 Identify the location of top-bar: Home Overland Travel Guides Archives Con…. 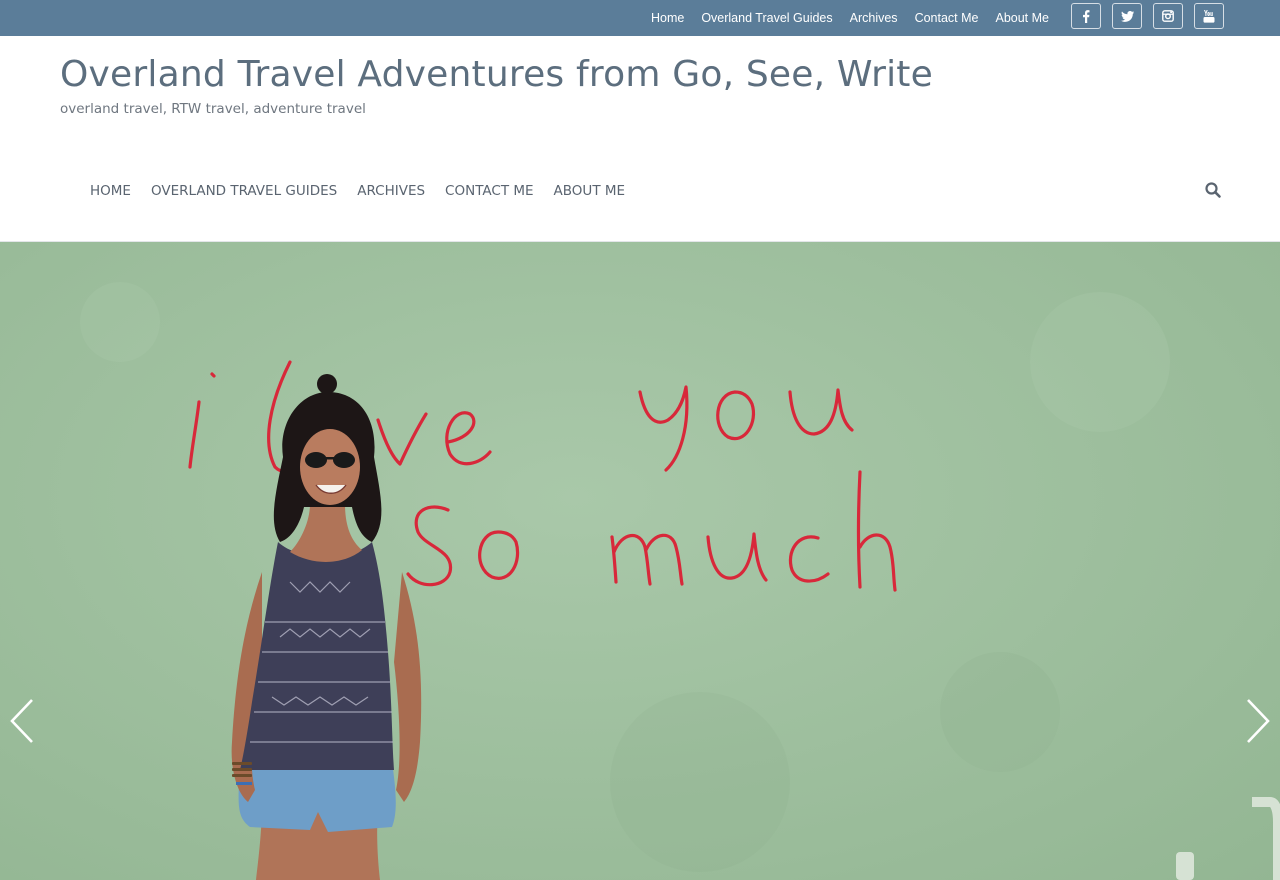
(640, 18).